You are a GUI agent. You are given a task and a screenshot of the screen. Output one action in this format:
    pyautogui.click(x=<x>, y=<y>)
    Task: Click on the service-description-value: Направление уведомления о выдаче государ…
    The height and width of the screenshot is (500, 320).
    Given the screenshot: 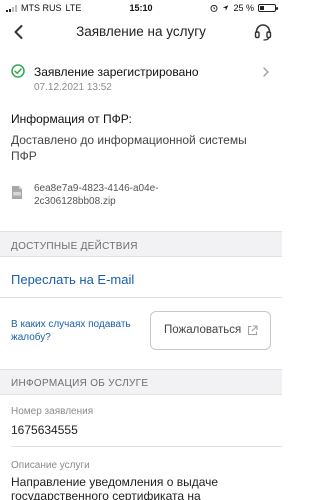 What is the action you would take?
    pyautogui.click(x=115, y=487)
    